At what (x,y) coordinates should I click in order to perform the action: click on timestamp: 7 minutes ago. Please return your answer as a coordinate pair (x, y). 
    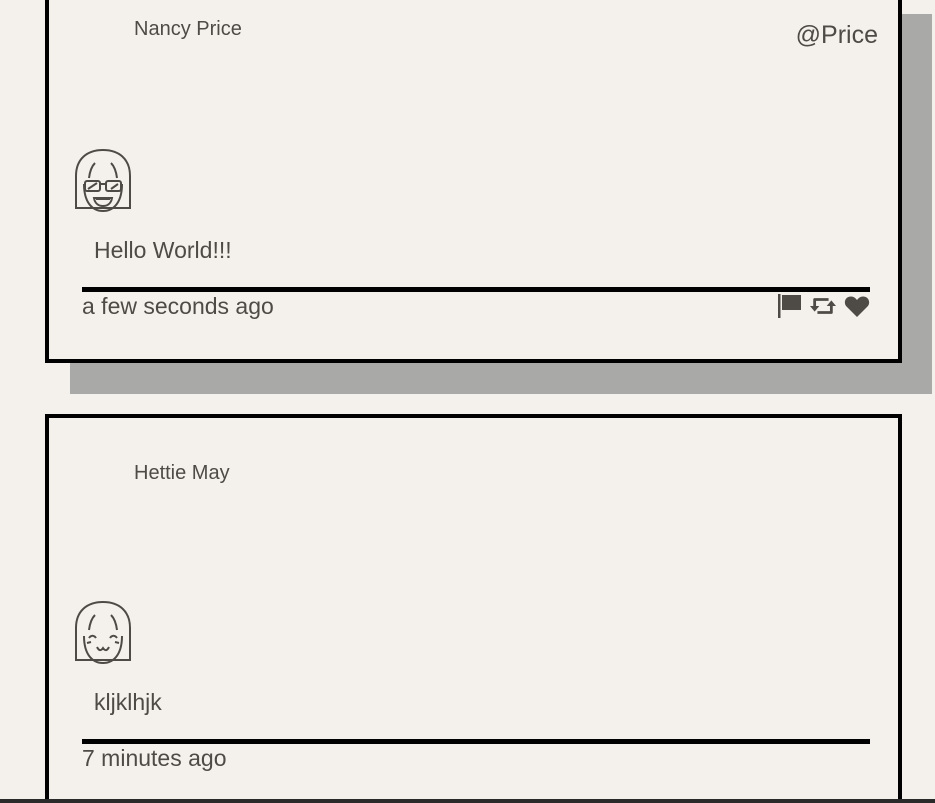
    Looking at the image, I should click on (154, 758).